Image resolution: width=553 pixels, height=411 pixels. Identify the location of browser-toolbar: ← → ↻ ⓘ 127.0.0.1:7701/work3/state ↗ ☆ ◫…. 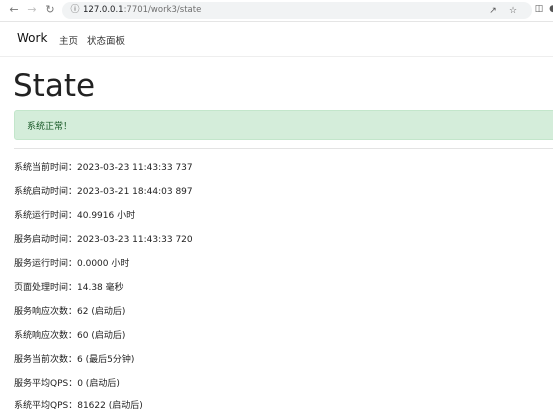
(276, 11).